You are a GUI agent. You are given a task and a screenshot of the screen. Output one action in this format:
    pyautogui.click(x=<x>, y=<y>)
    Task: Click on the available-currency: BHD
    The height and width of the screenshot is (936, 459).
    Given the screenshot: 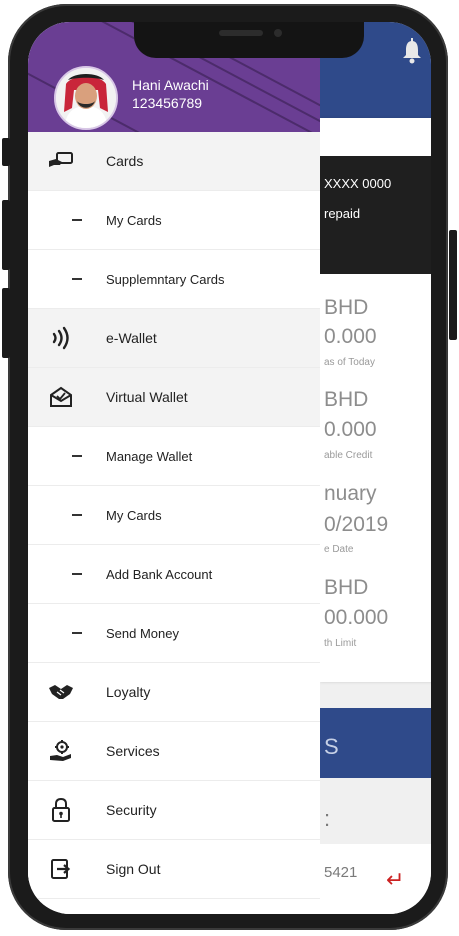 What is the action you would take?
    pyautogui.click(x=346, y=399)
    